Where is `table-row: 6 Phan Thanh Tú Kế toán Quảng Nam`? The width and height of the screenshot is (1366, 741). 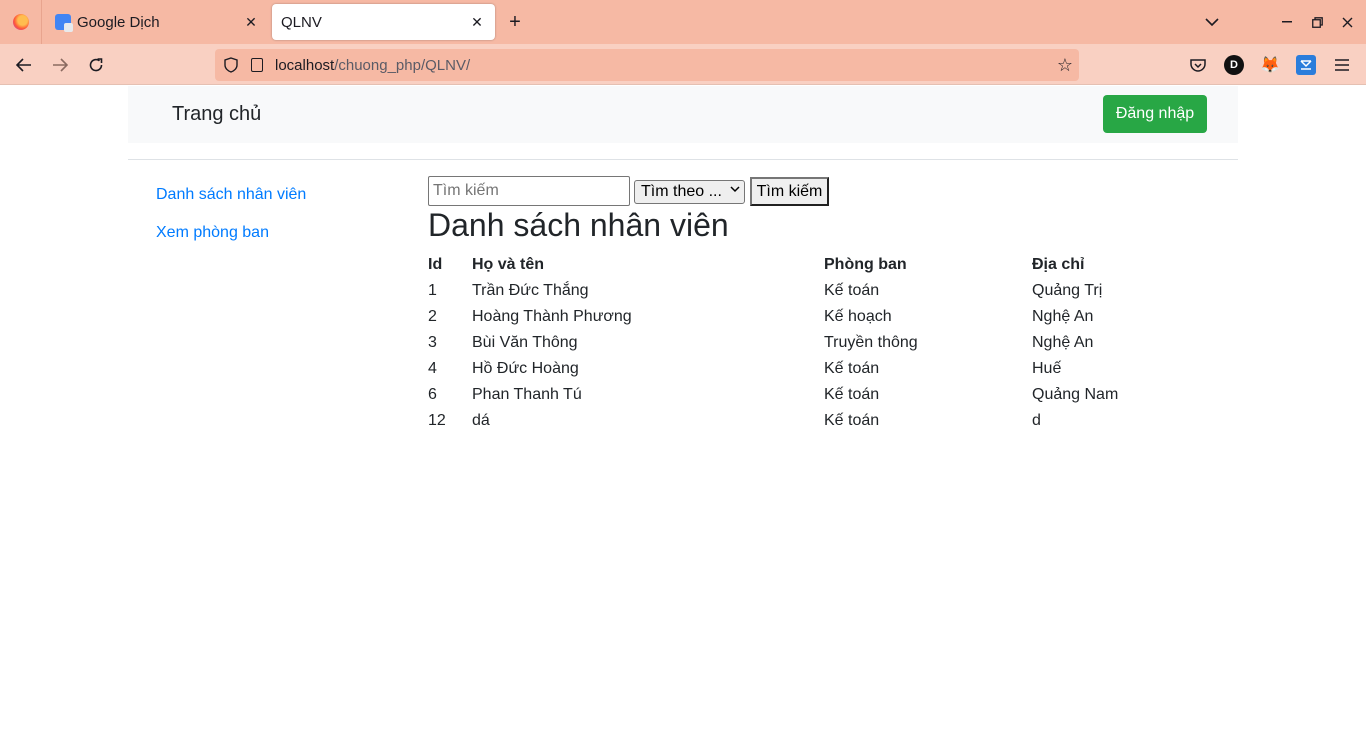 table-row: 6 Phan Thanh Tú Kế toán Quảng Nam is located at coordinates (805, 395).